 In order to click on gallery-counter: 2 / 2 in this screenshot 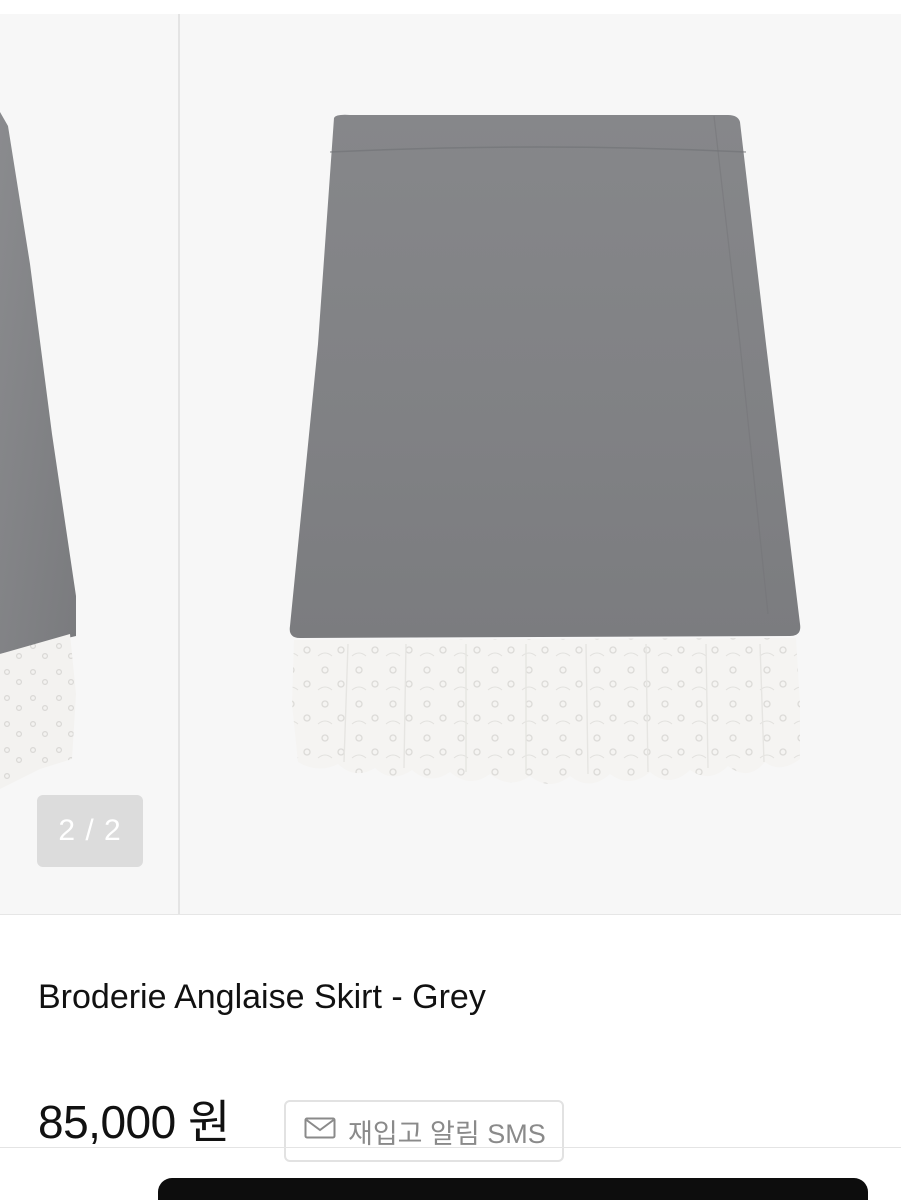, I will do `click(90, 831)`.